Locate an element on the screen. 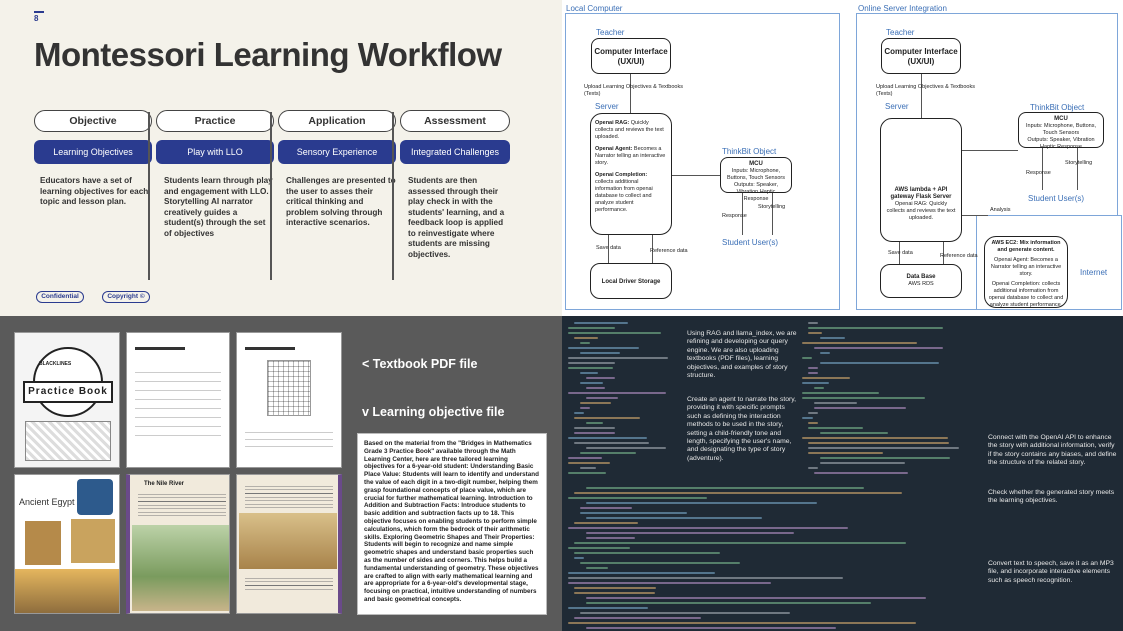 This screenshot has height=631, width=1123. column-header: Objective is located at coordinates (93, 121).